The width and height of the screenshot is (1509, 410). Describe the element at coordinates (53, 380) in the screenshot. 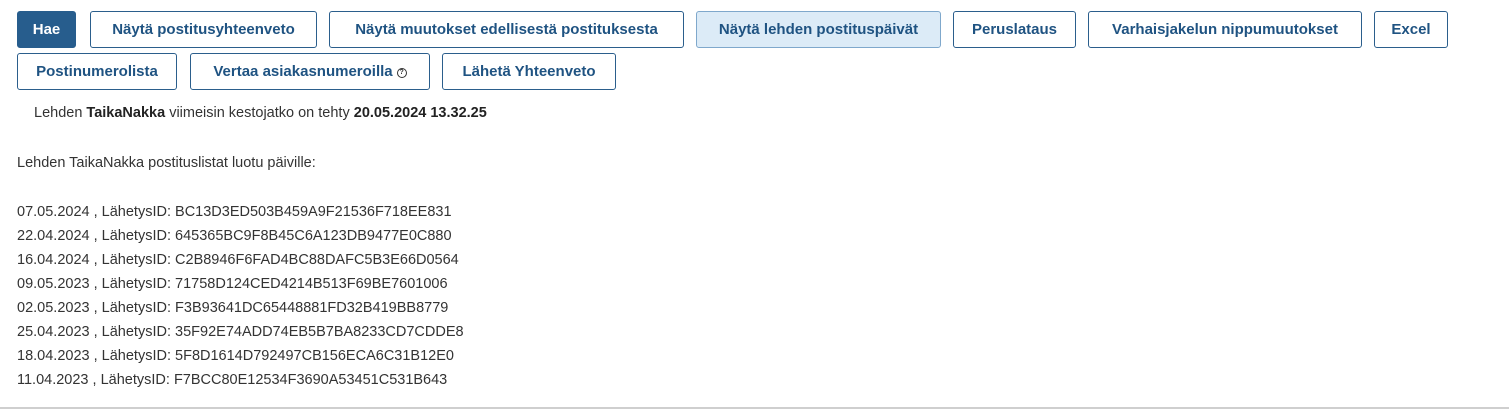

I see `posting-date: 11.04.2023` at that location.